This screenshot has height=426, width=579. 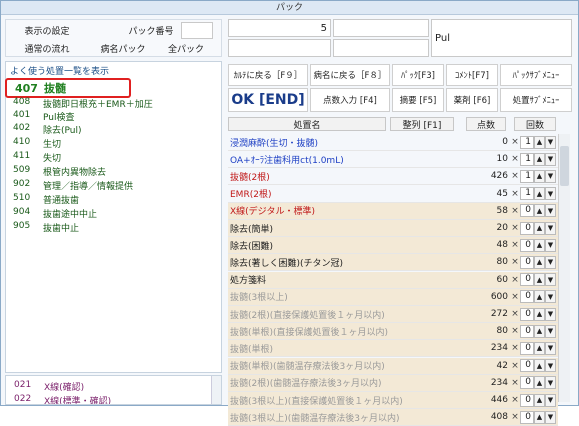 What do you see at coordinates (307, 124) in the screenshot?
I see `procedure-name-header: 処置名` at bounding box center [307, 124].